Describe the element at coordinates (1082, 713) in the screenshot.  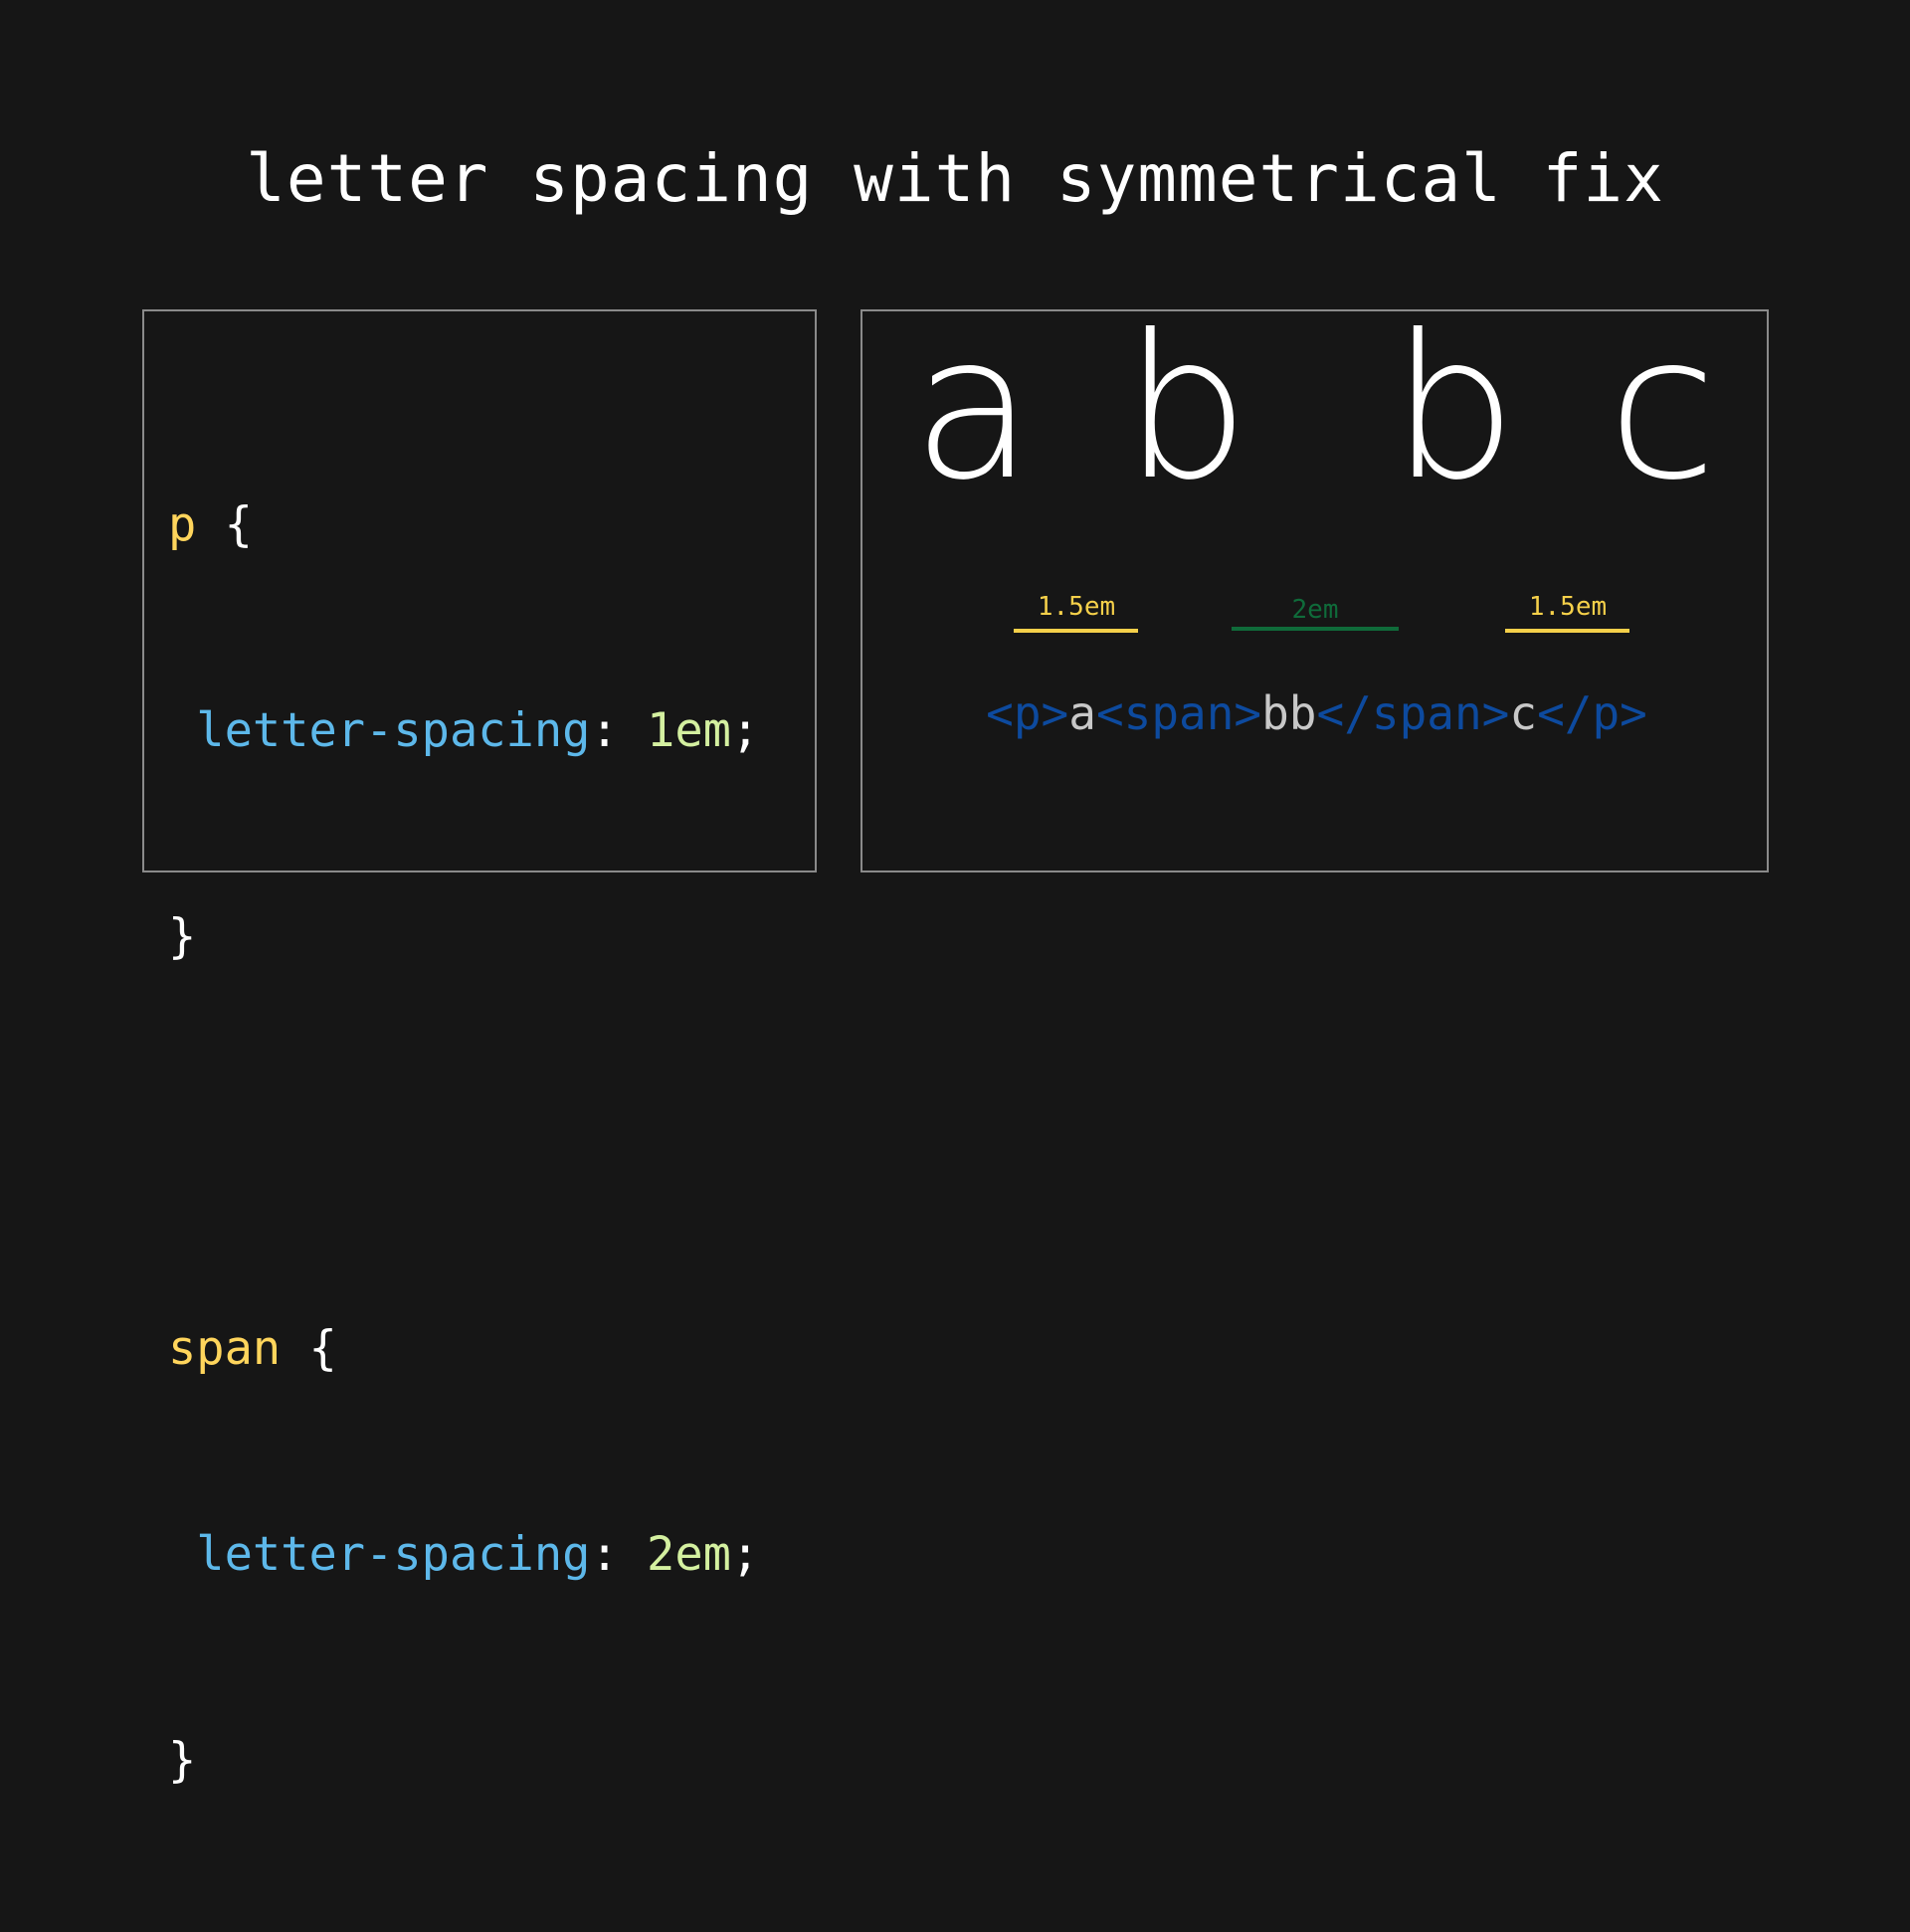
I see `html-text: a` at that location.